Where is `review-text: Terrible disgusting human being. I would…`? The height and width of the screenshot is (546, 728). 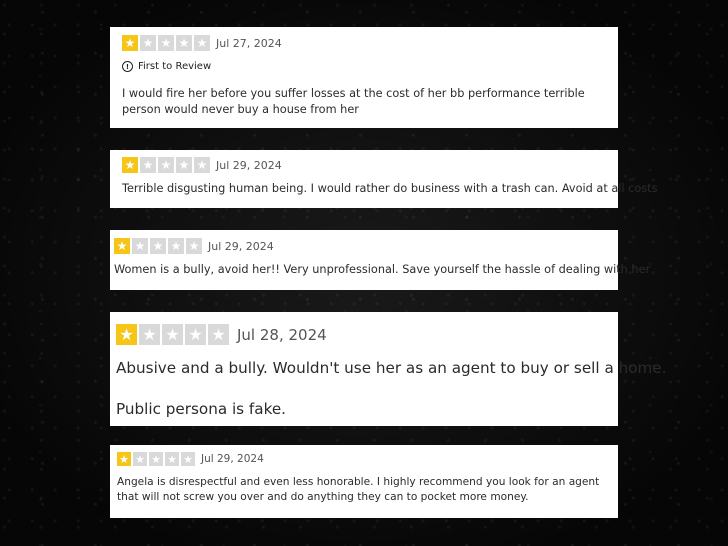 review-text: Terrible disgusting human being. I would… is located at coordinates (390, 188).